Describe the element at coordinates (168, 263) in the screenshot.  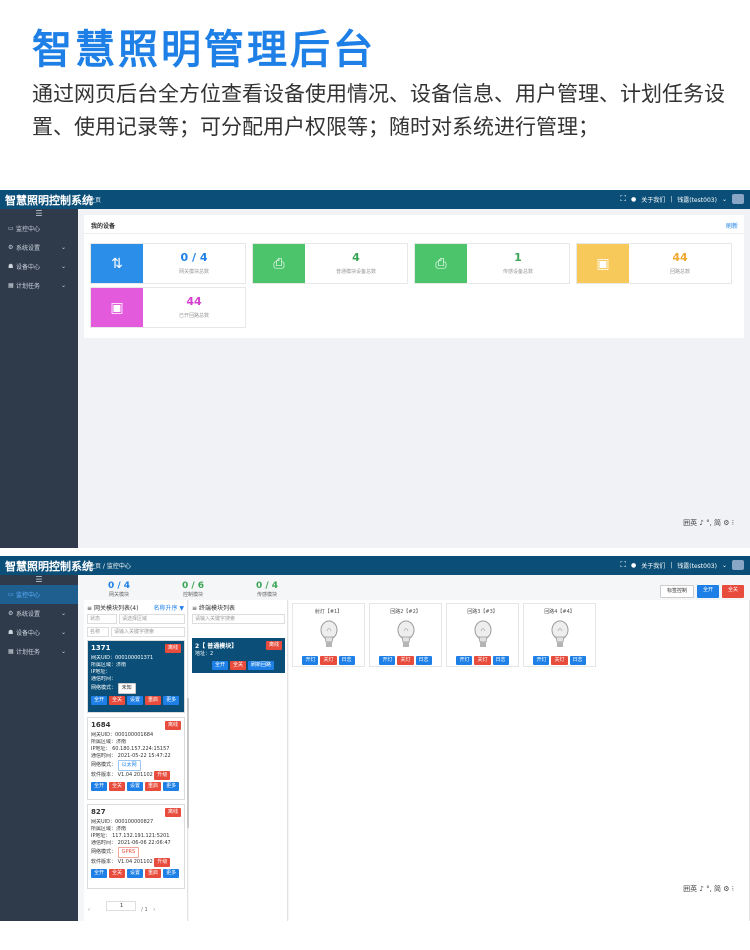
I see `stat-card: ⇅ 0 / 4 网关模块总数` at that location.